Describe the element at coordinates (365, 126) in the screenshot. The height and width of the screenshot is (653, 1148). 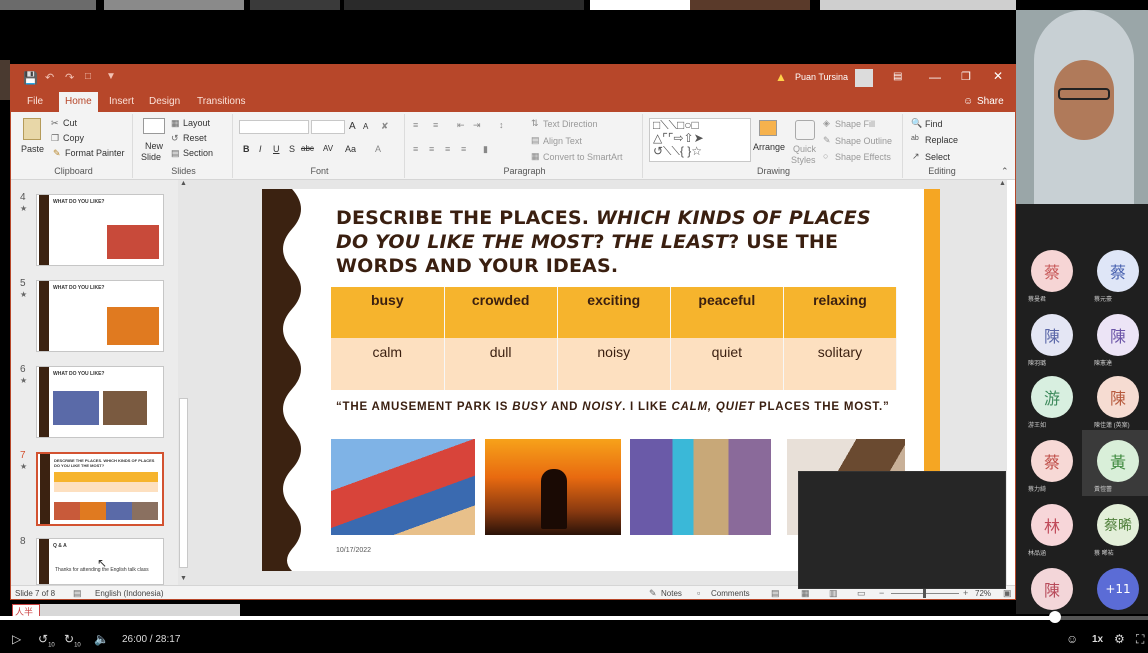
I see `shrink-font-button: A` at that location.